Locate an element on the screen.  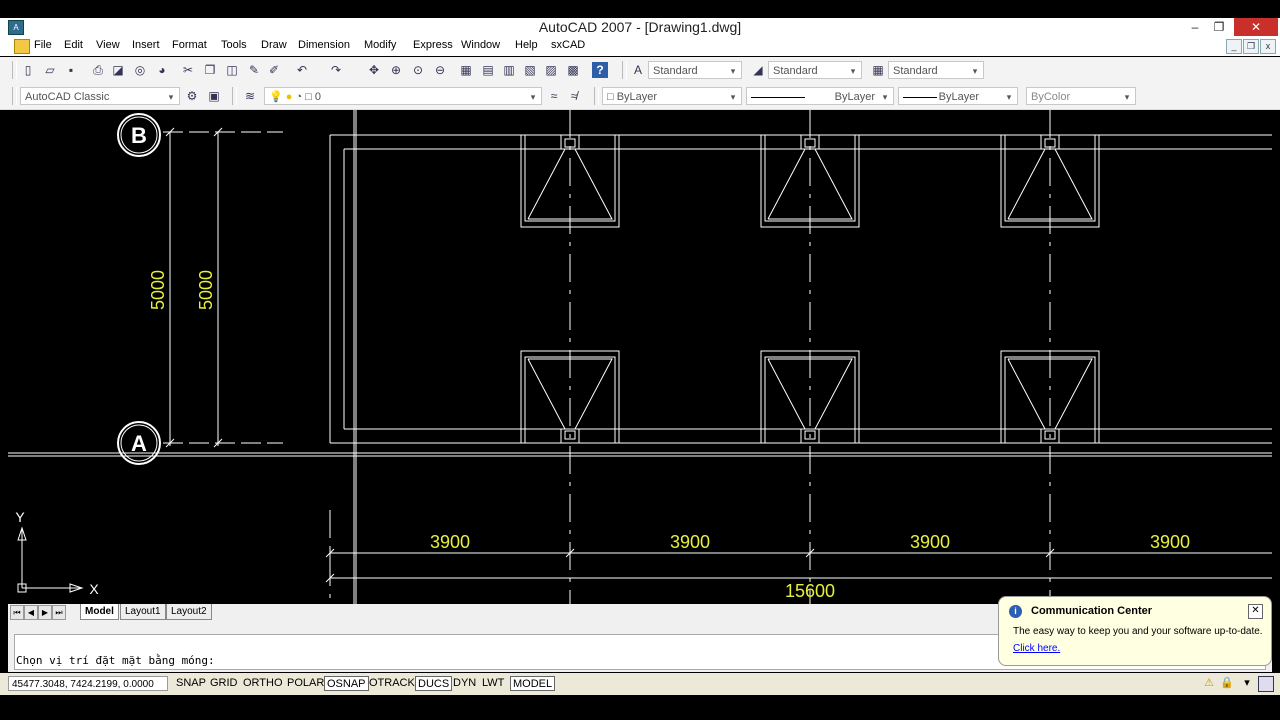
properties-icon: ▦ is located at coordinates (466, 70).